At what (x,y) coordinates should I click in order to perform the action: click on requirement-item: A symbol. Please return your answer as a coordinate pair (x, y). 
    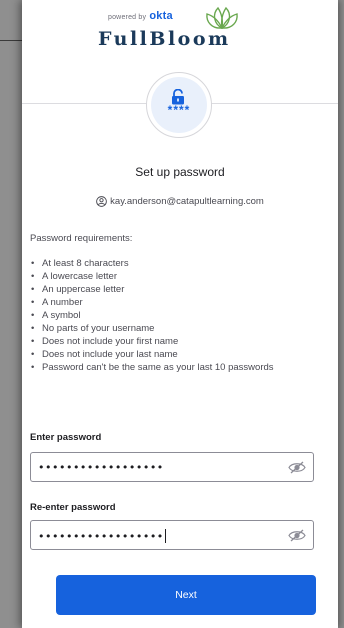
    Looking at the image, I should click on (175, 315).